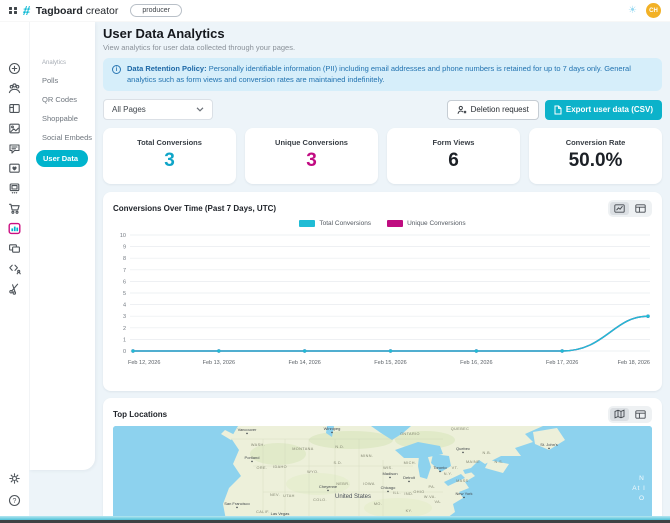 The image size is (670, 523). Describe the element at coordinates (14, 128) in the screenshot. I see `media-post-icon` at that location.